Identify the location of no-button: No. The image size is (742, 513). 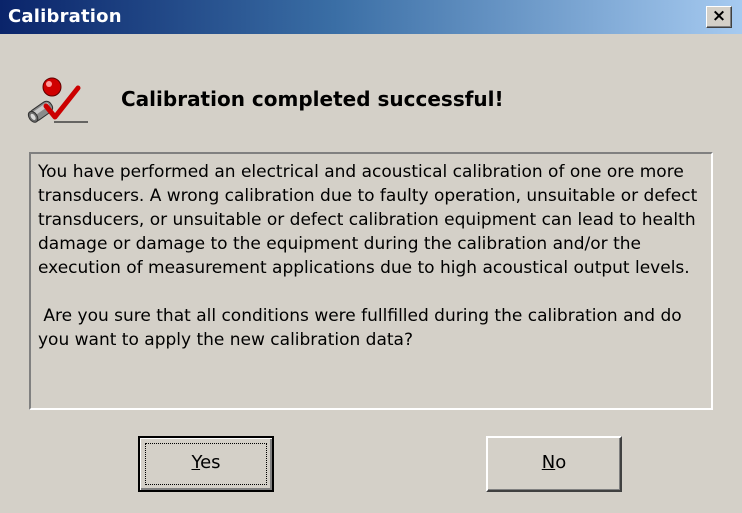
(554, 464).